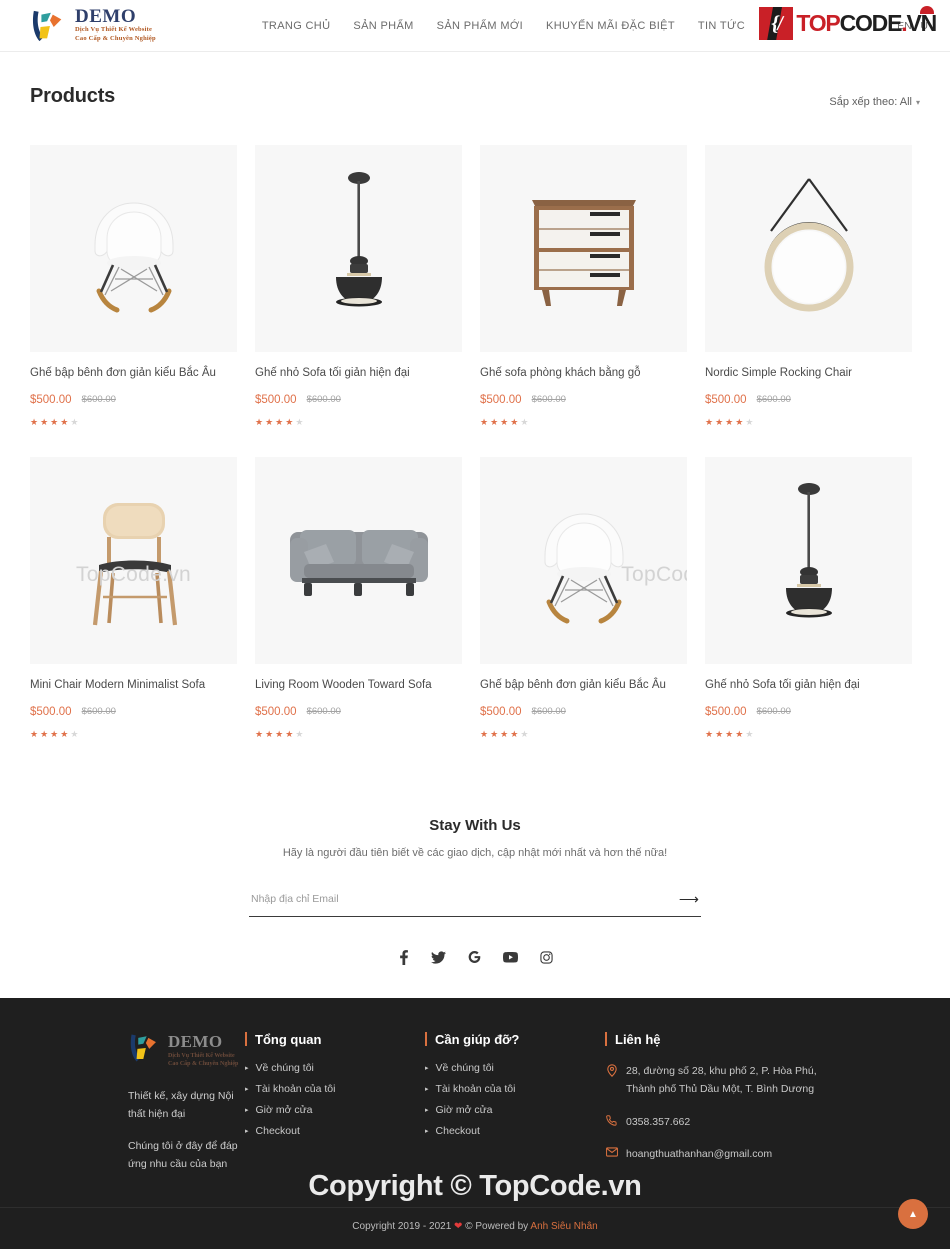 The width and height of the screenshot is (950, 1249). What do you see at coordinates (477, 1039) in the screenshot?
I see `footer-help-title-text: Cần giúp đỡ?` at bounding box center [477, 1039].